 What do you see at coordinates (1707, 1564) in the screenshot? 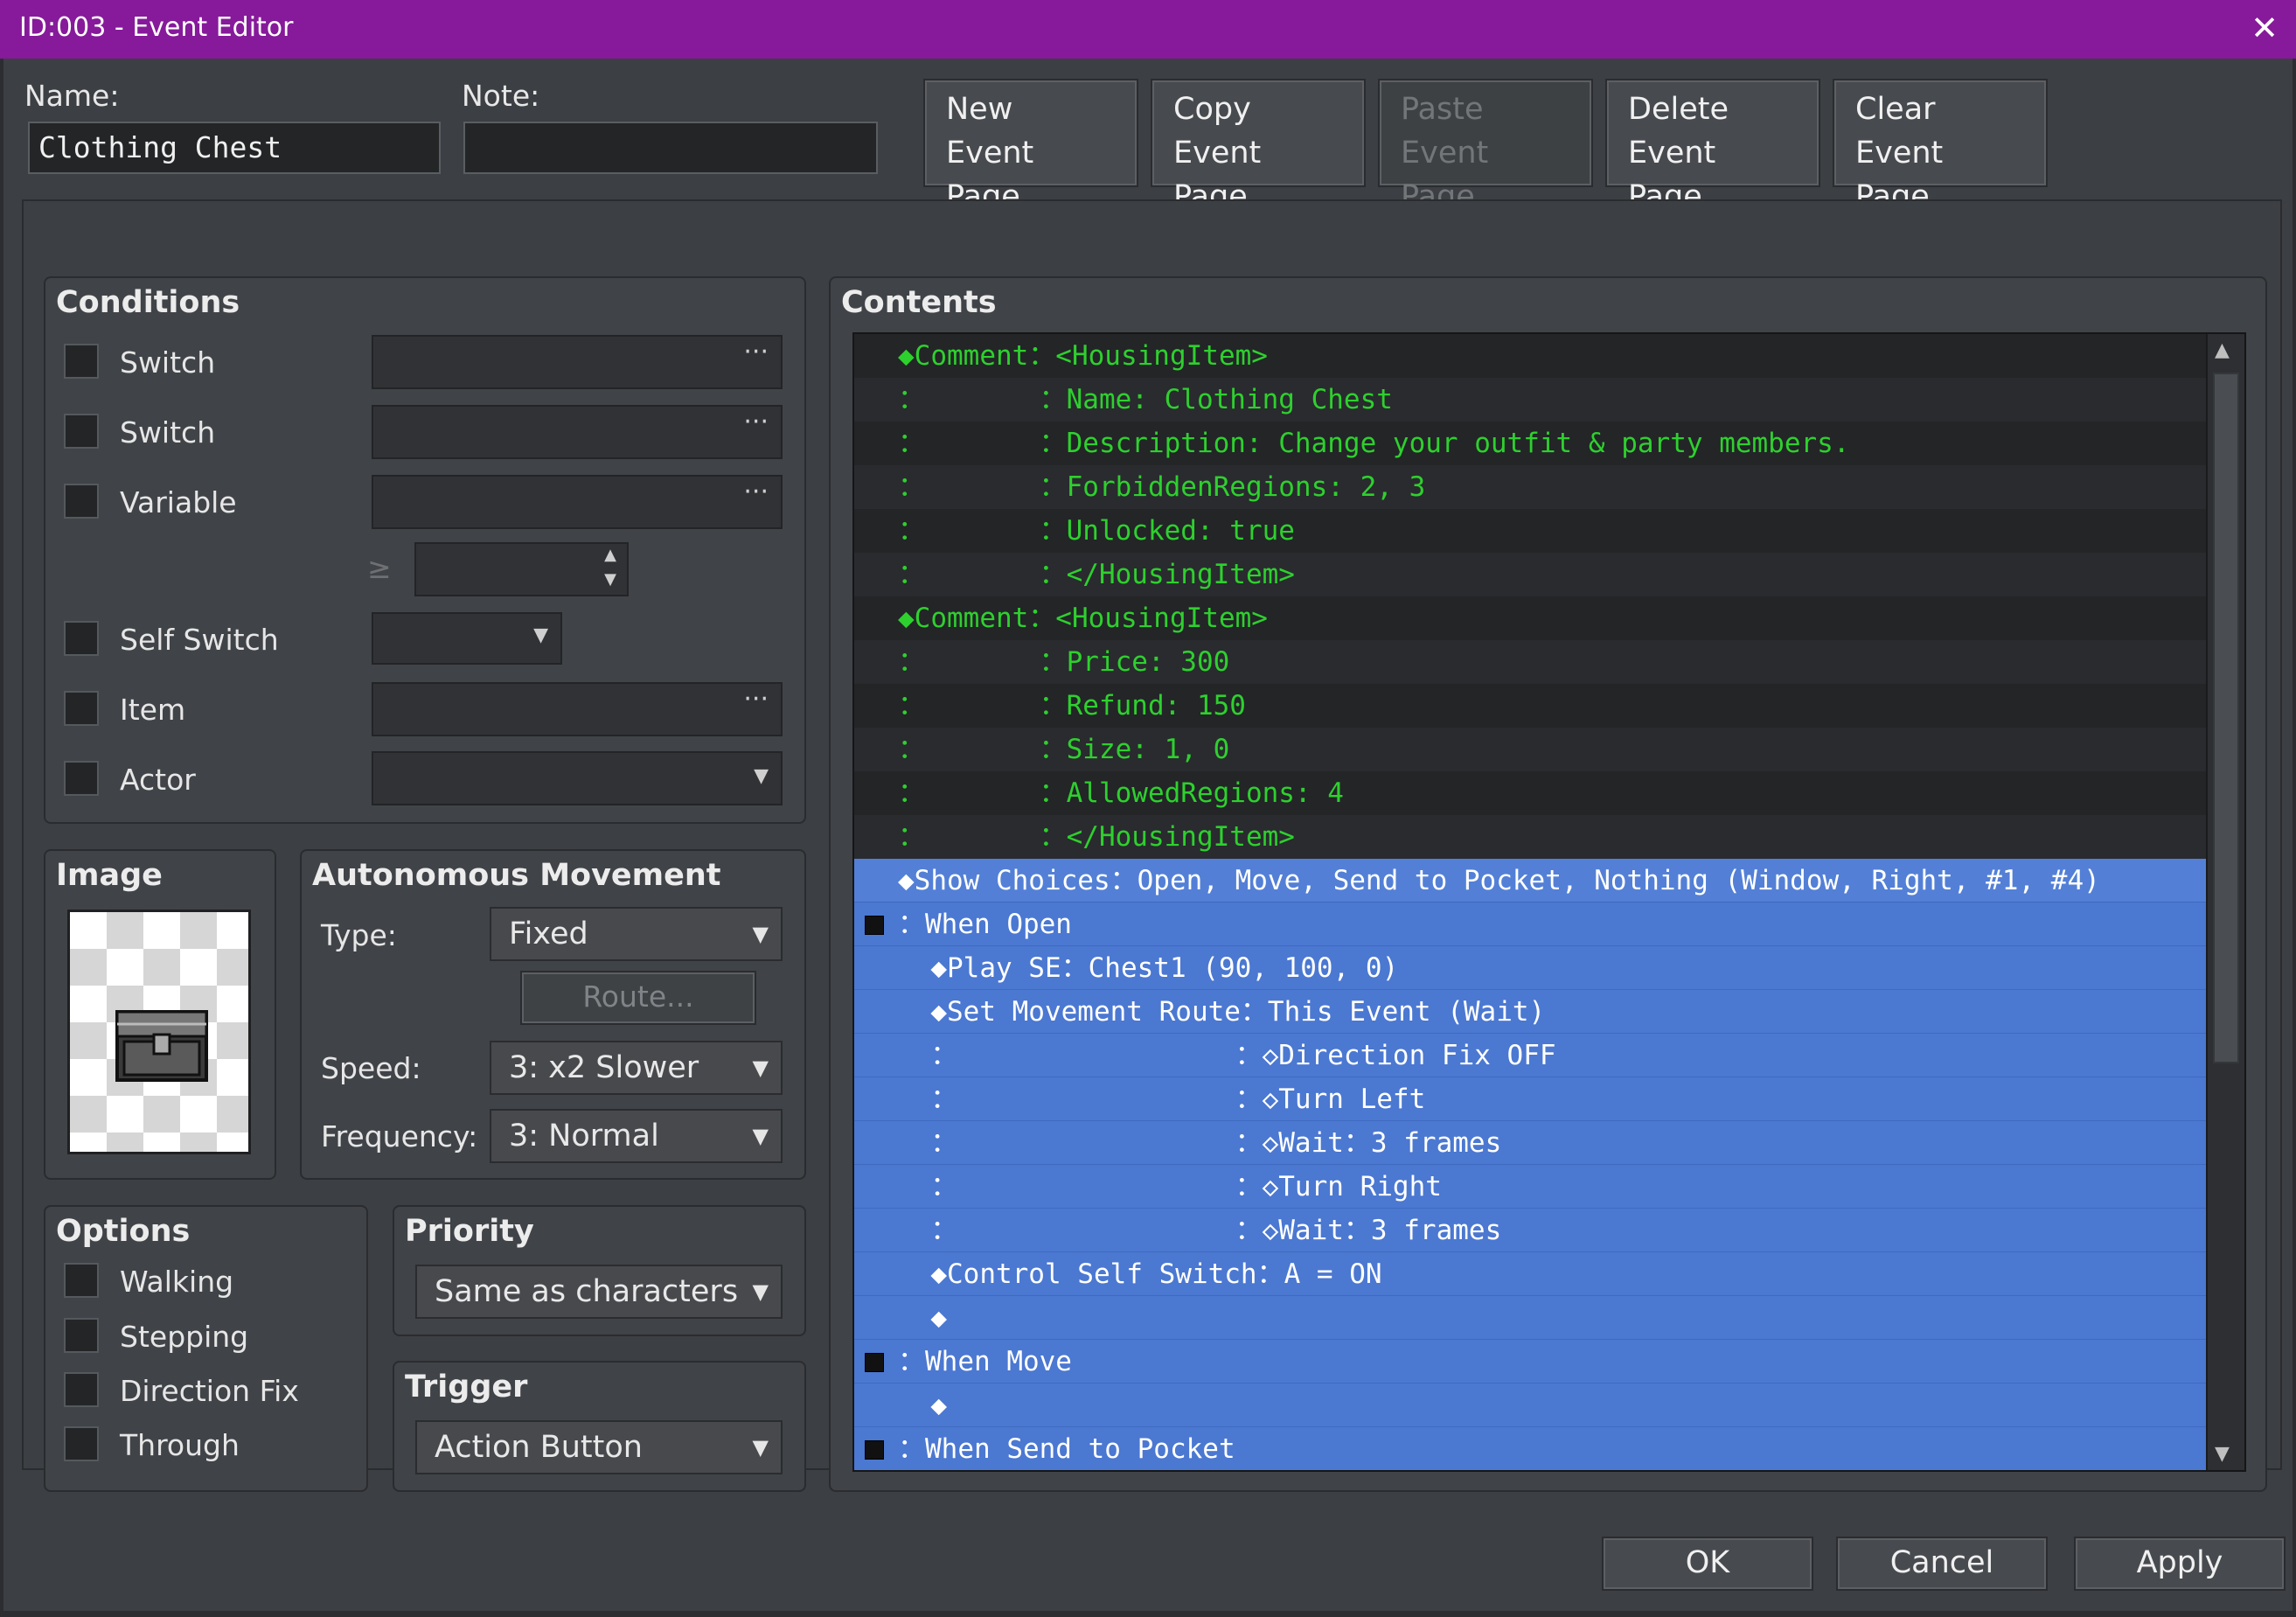
I see `ok-button: OK` at bounding box center [1707, 1564].